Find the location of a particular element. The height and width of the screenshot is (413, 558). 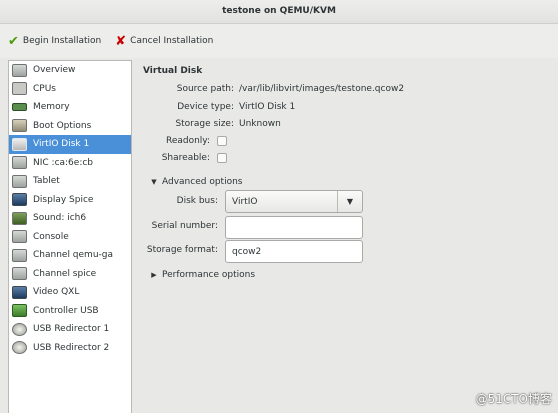

overview-icon is located at coordinates (19, 70).